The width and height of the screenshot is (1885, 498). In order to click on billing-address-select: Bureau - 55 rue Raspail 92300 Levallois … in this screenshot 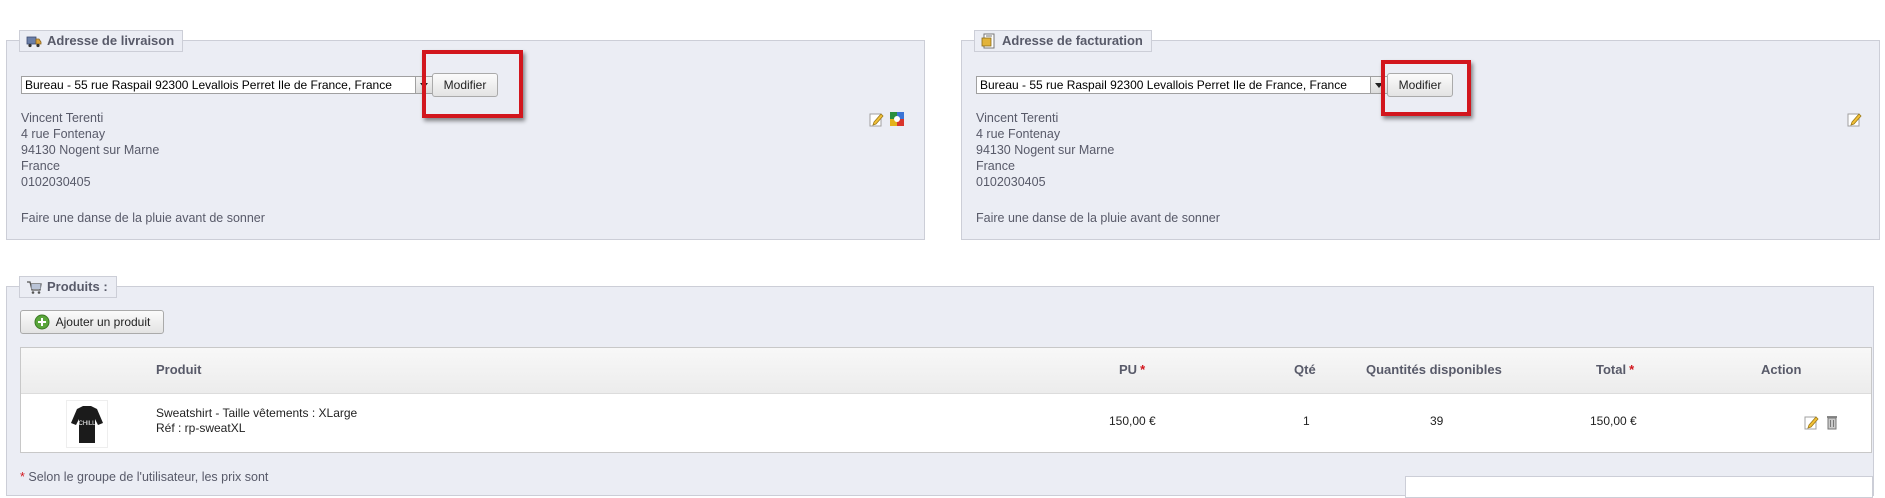, I will do `click(1182, 85)`.